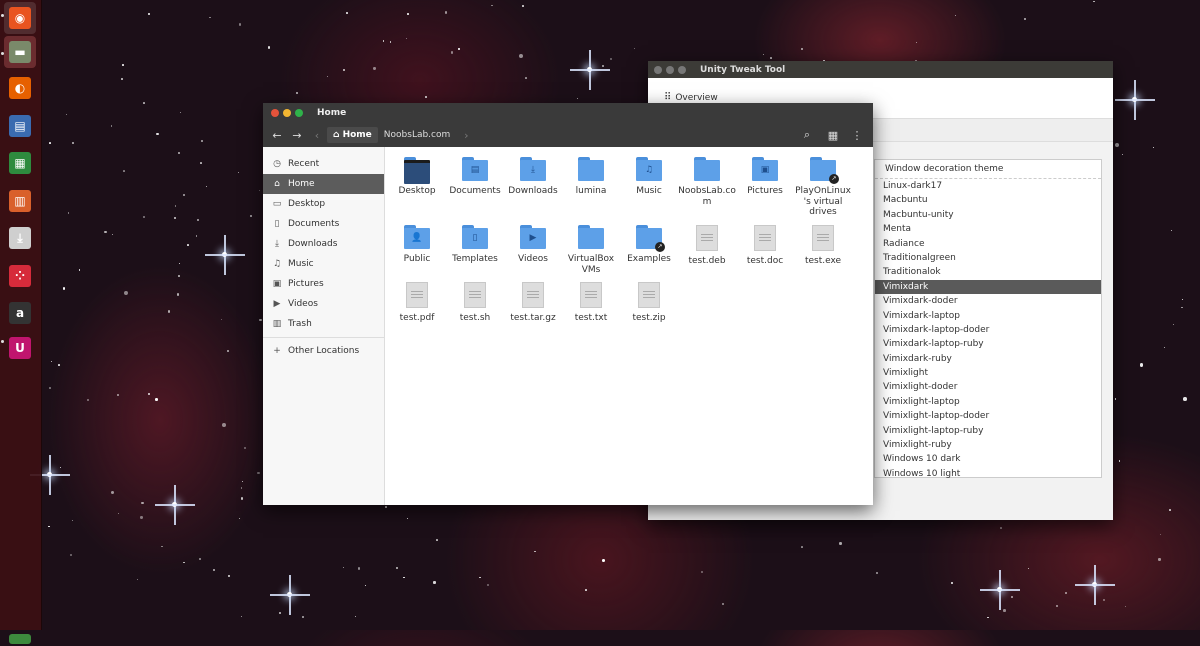  I want to click on back-button: ←, so click(277, 135).